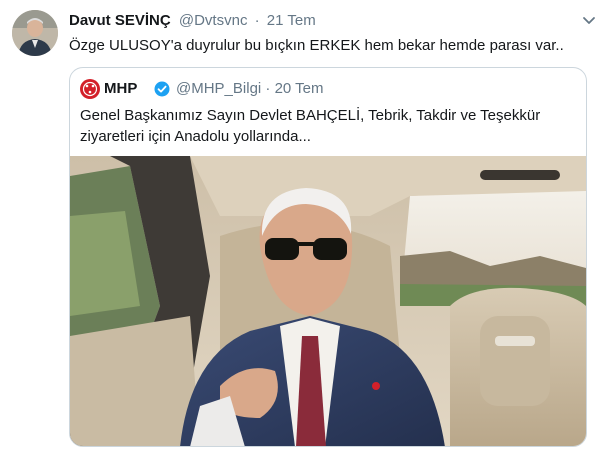 The width and height of the screenshot is (611, 455). I want to click on verified-badge-icon, so click(162, 89).